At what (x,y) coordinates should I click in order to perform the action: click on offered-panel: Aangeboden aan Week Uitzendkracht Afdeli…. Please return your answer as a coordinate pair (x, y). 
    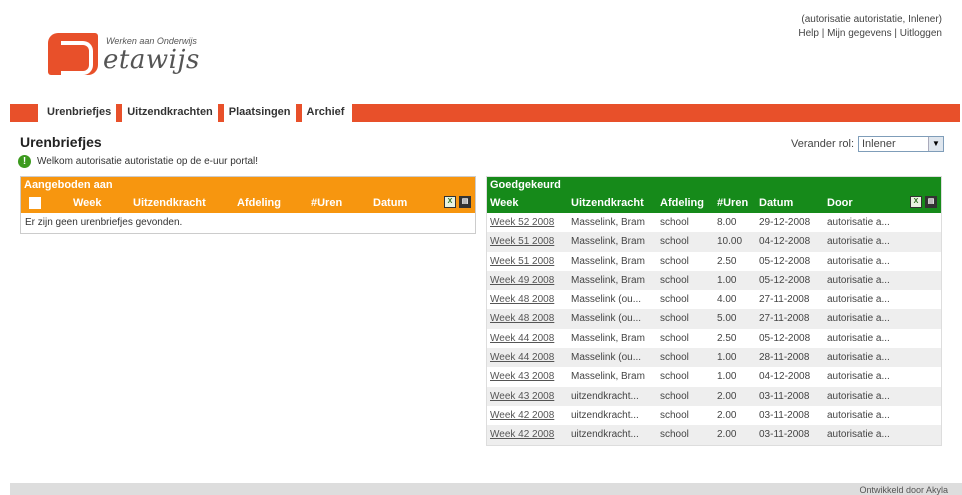
    Looking at the image, I should click on (248, 205).